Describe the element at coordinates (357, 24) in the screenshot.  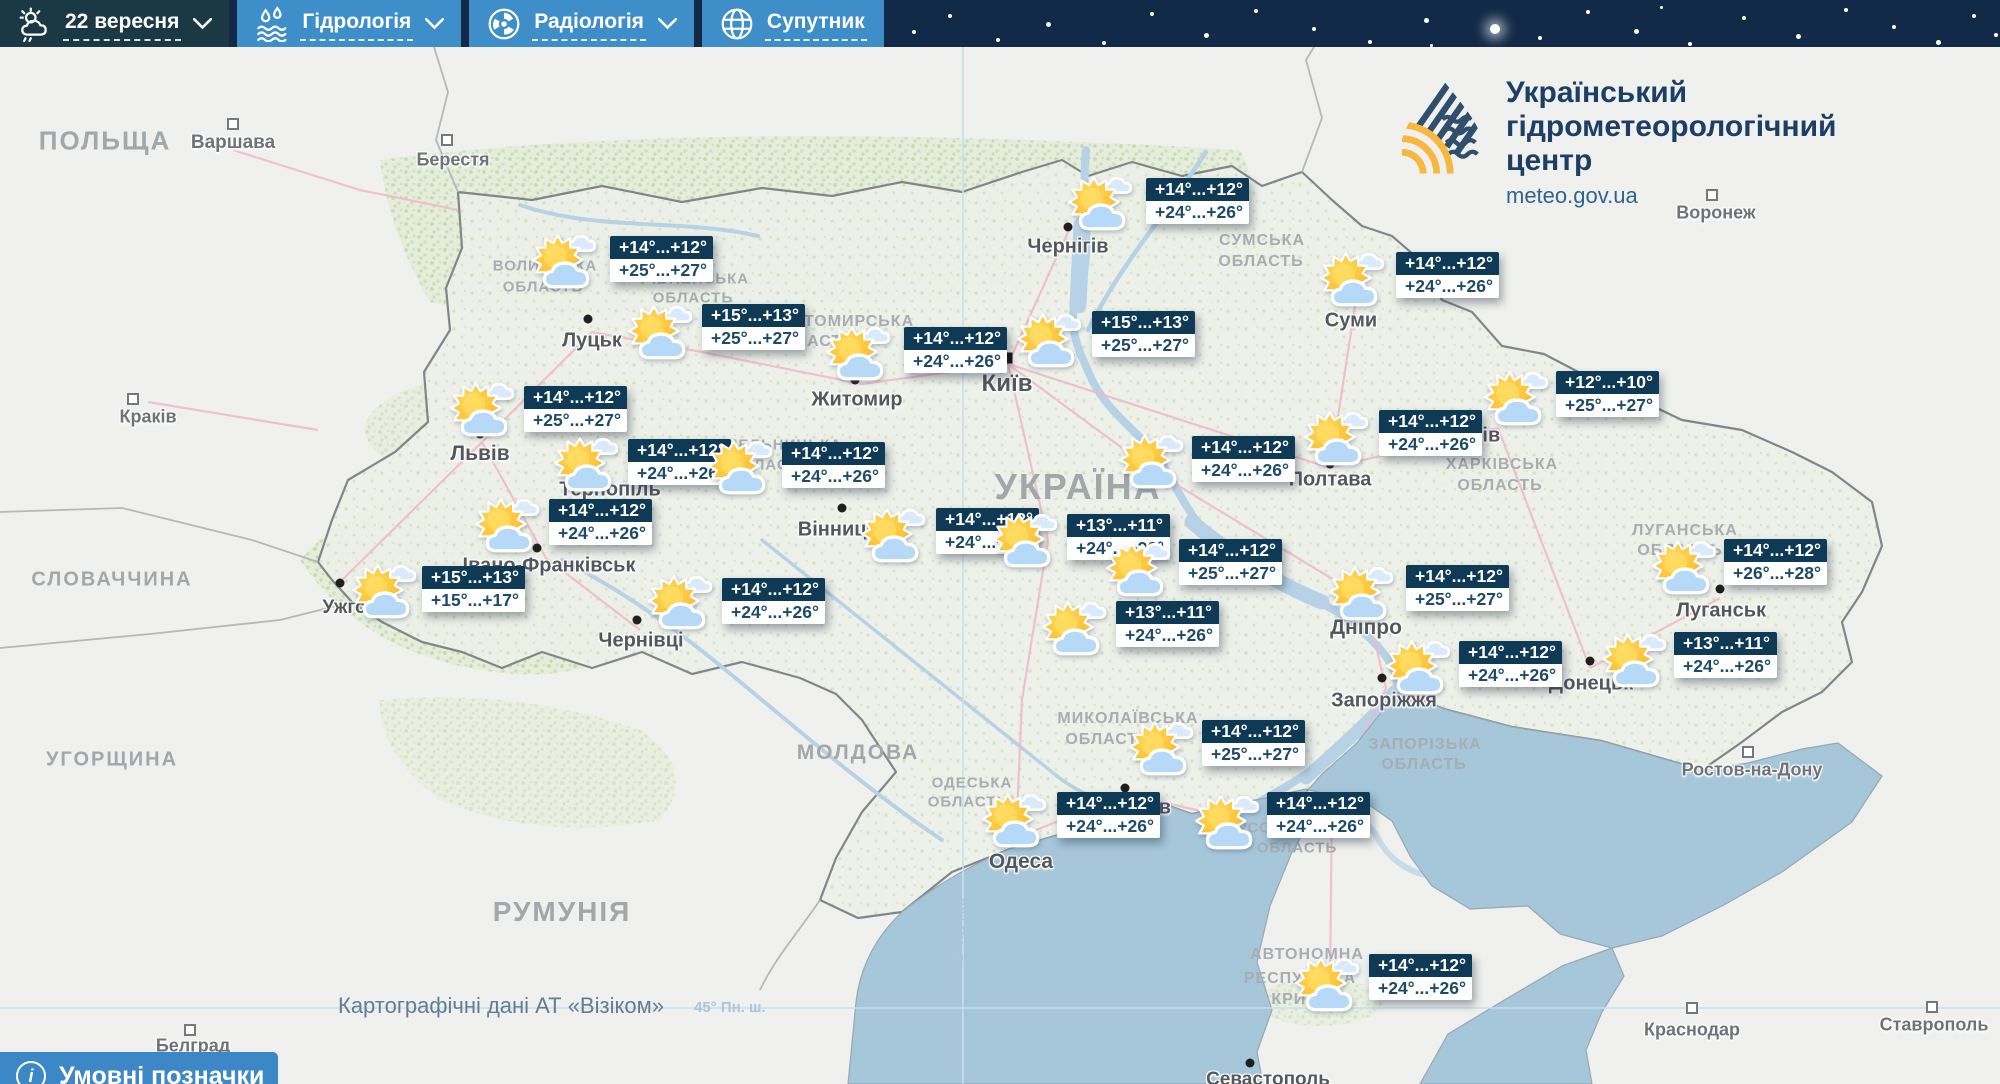
I see `tab-hydrology-label: Гідрологія` at that location.